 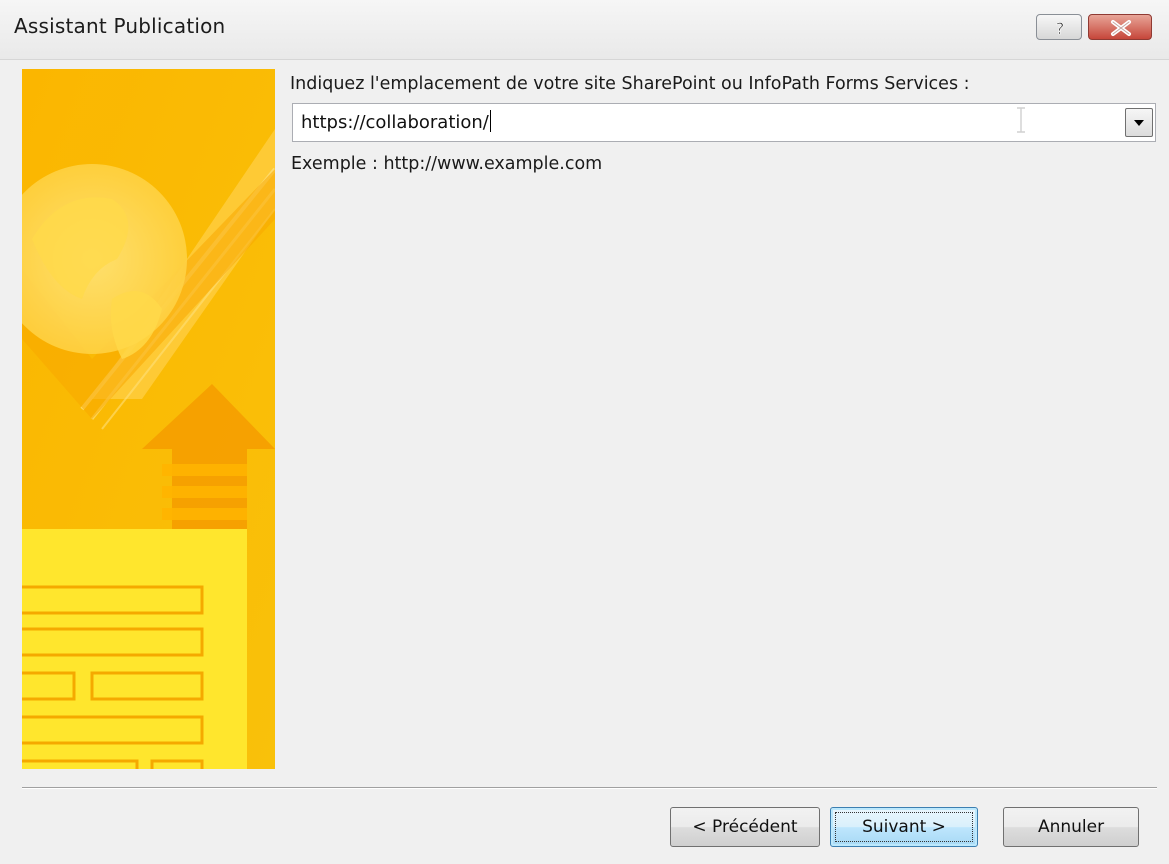 I want to click on example-hint: Exemple : http://www.example.com, so click(x=447, y=164).